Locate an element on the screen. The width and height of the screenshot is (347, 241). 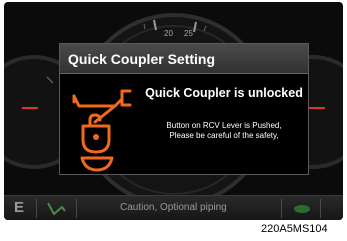
excavator-arm-icon is located at coordinates (56, 208).